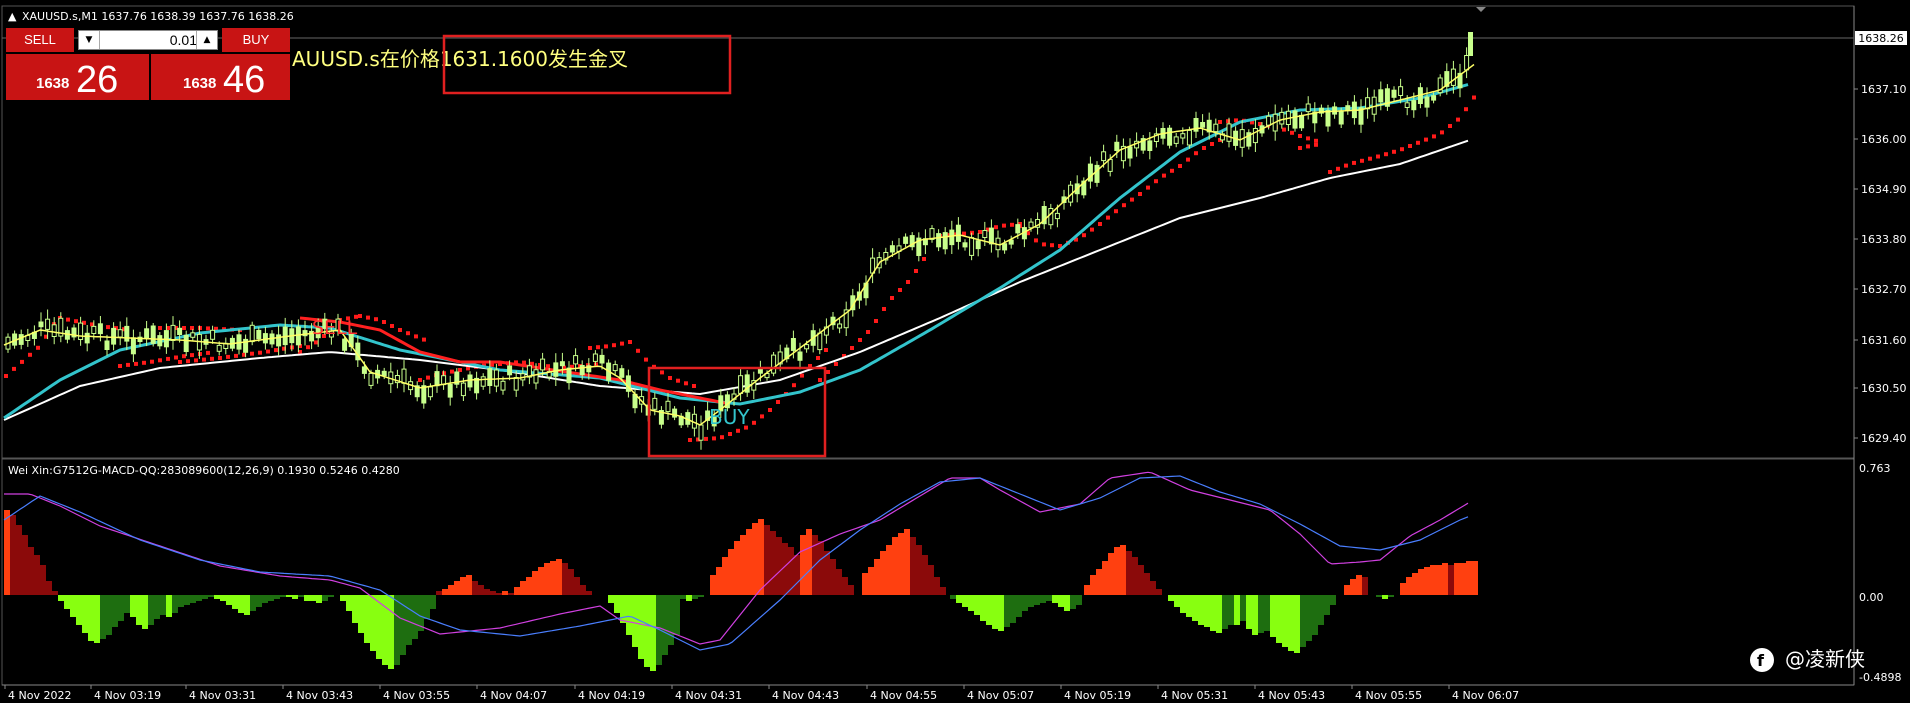  I want to click on lot-size-stepper: ▼ ▲, so click(148, 40).